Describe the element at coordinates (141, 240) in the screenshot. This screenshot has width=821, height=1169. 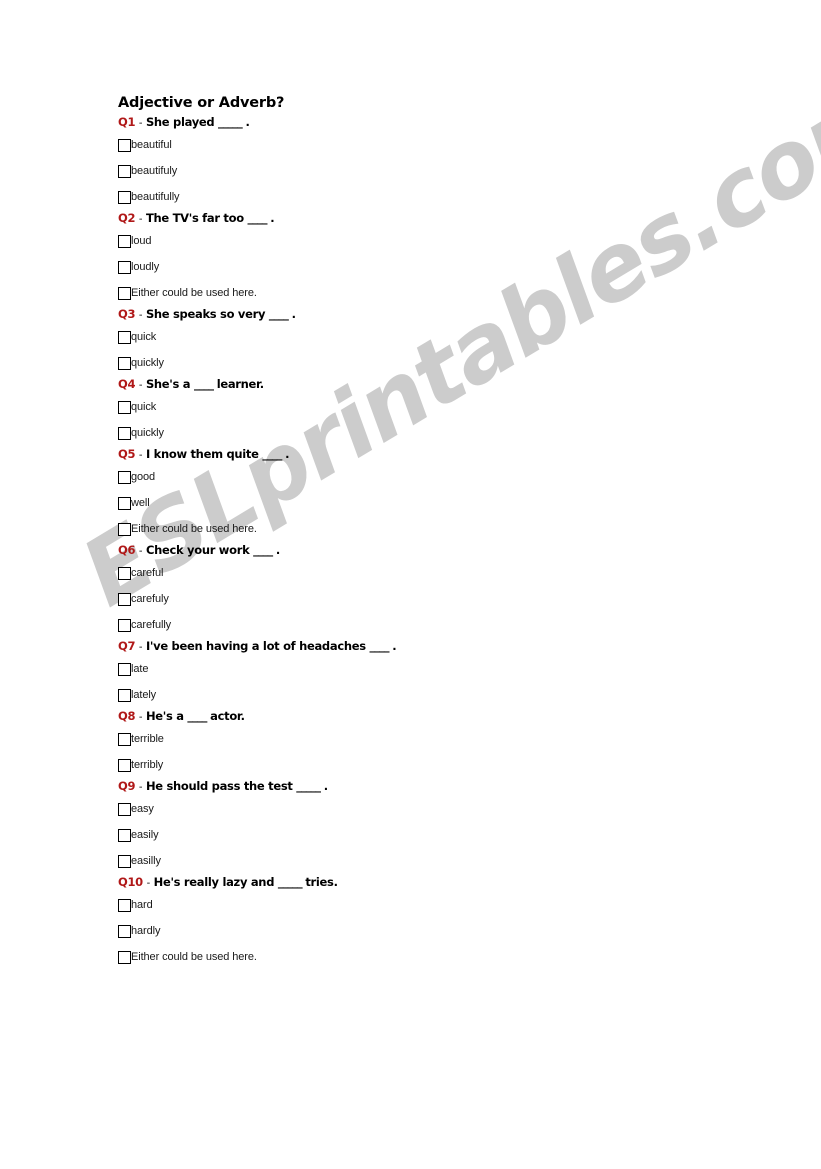
I see `answer-option-label: loud` at that location.